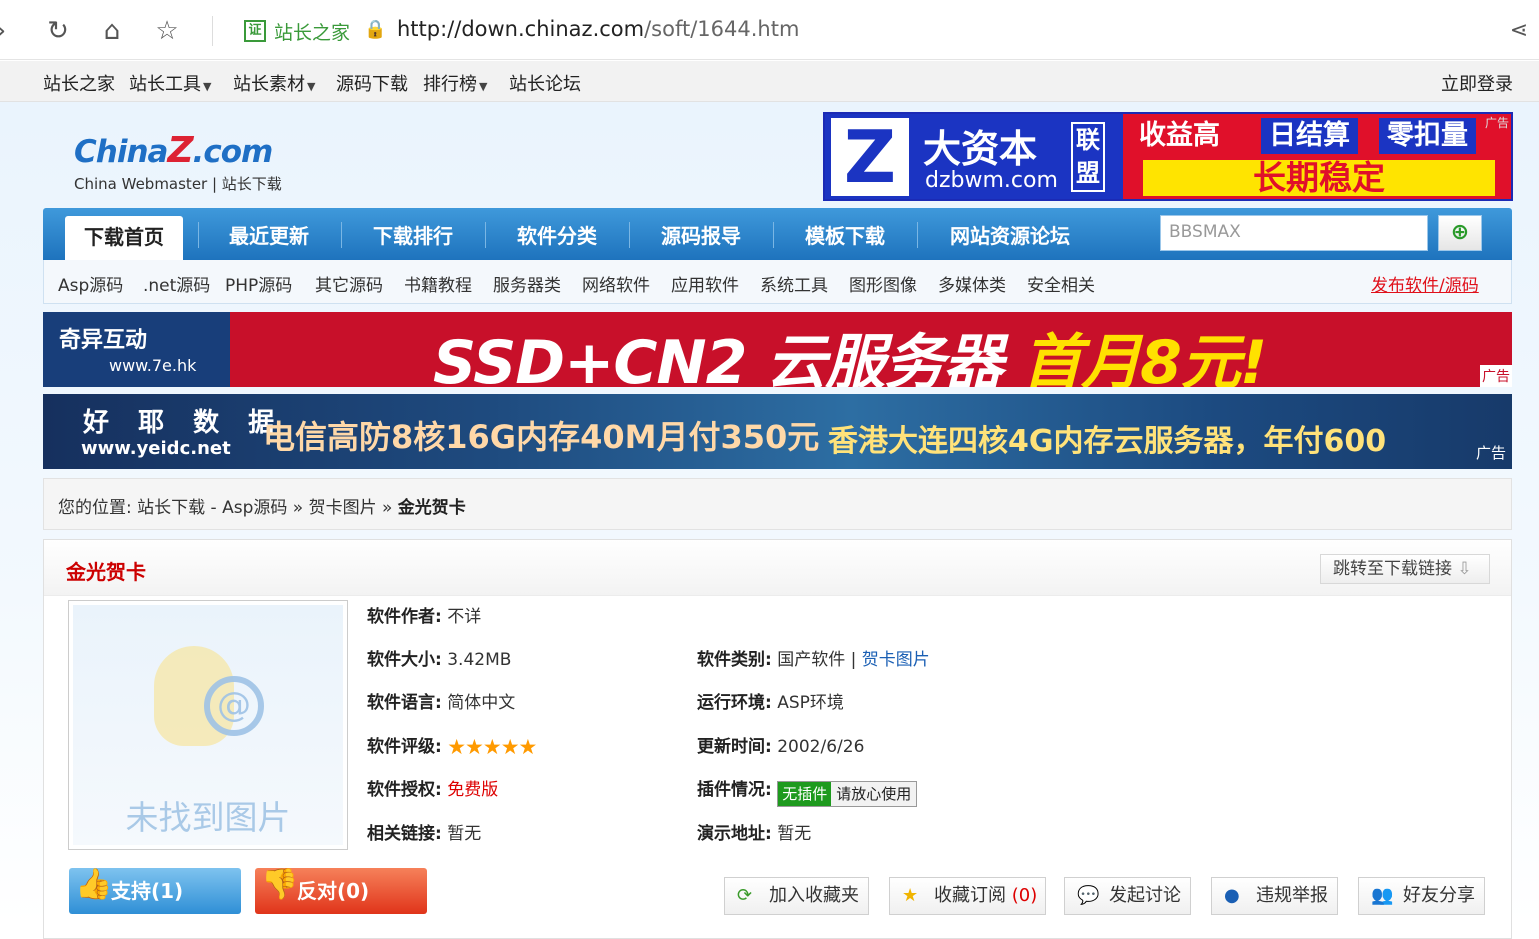  What do you see at coordinates (165, 84) in the screenshot?
I see `topnav-item-tools-label: 站长工具` at bounding box center [165, 84].